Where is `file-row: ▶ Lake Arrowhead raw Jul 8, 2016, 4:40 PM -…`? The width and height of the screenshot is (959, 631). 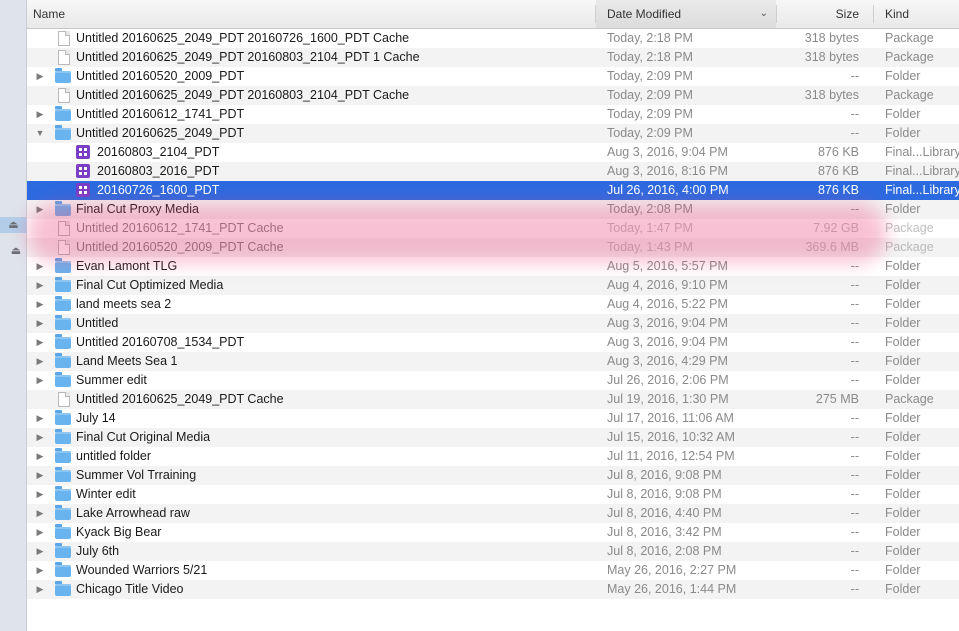 file-row: ▶ Lake Arrowhead raw Jul 8, 2016, 4:40 PM -… is located at coordinates (493, 513).